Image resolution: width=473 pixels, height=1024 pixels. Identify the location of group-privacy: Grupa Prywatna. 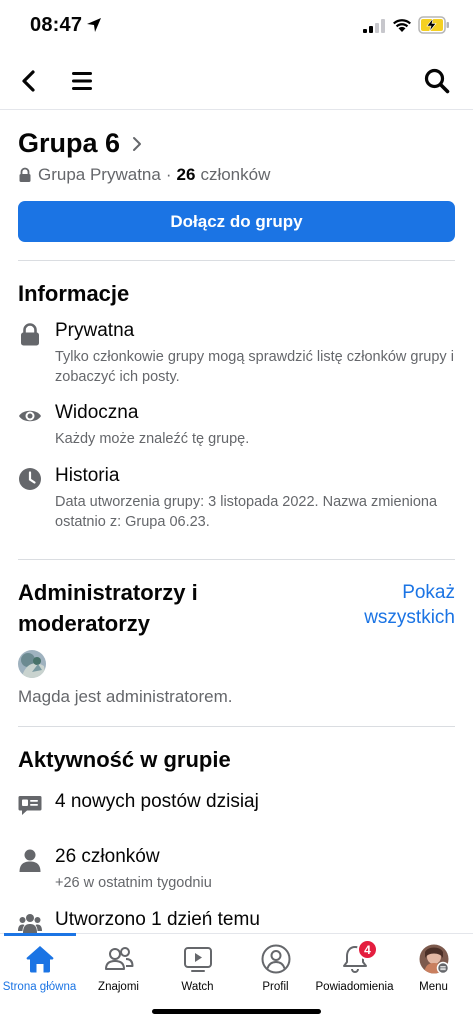
(99, 174).